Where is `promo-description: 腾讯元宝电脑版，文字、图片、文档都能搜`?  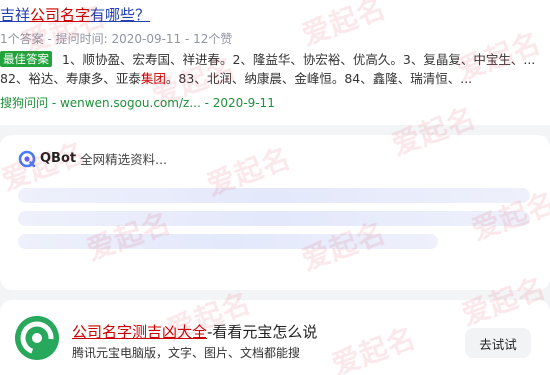
promo-description: 腾讯元宝电脑版，文字、图片、文档都能搜 is located at coordinates (186, 353).